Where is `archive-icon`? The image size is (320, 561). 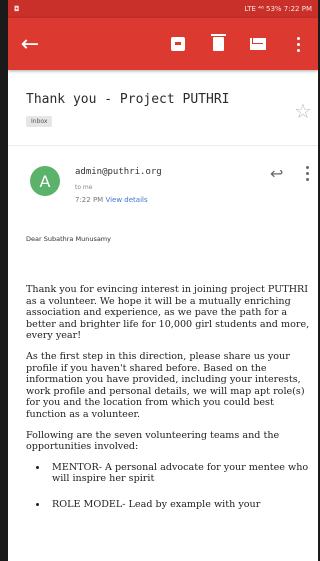 archive-icon is located at coordinates (178, 44).